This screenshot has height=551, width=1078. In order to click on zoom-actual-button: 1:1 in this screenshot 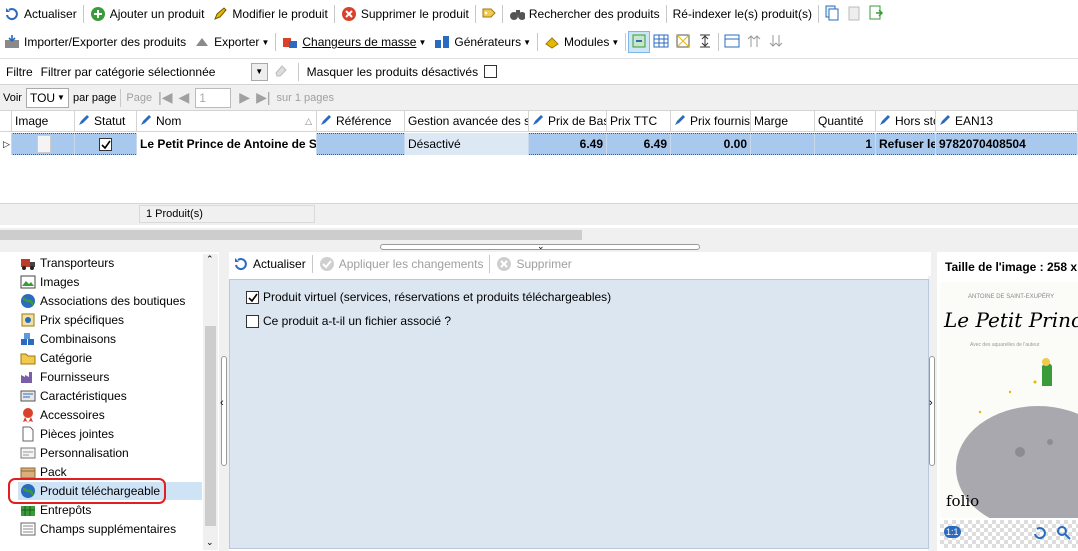, I will do `click(952, 532)`.